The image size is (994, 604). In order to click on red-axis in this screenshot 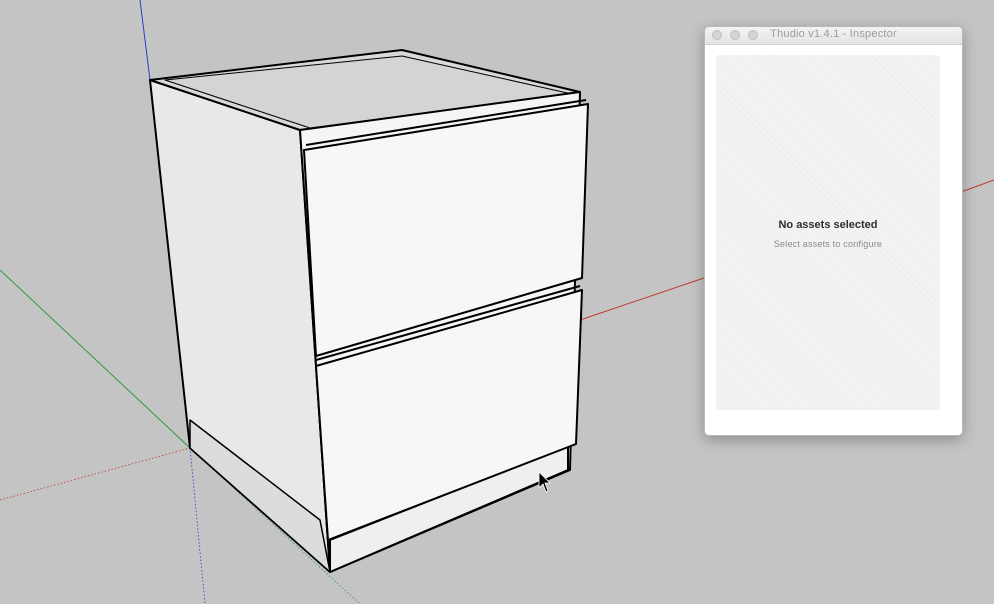, I will do `click(642, 299)`.